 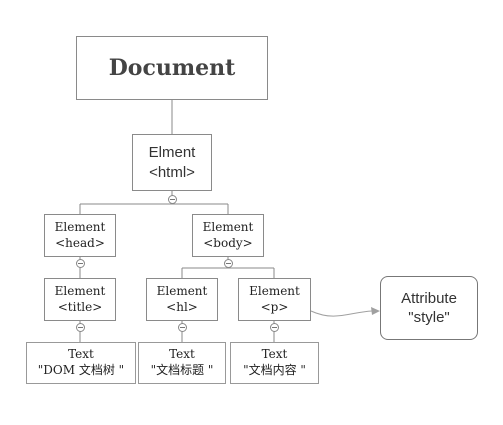 I want to click on node-title: Element <title>, so click(x=80, y=299).